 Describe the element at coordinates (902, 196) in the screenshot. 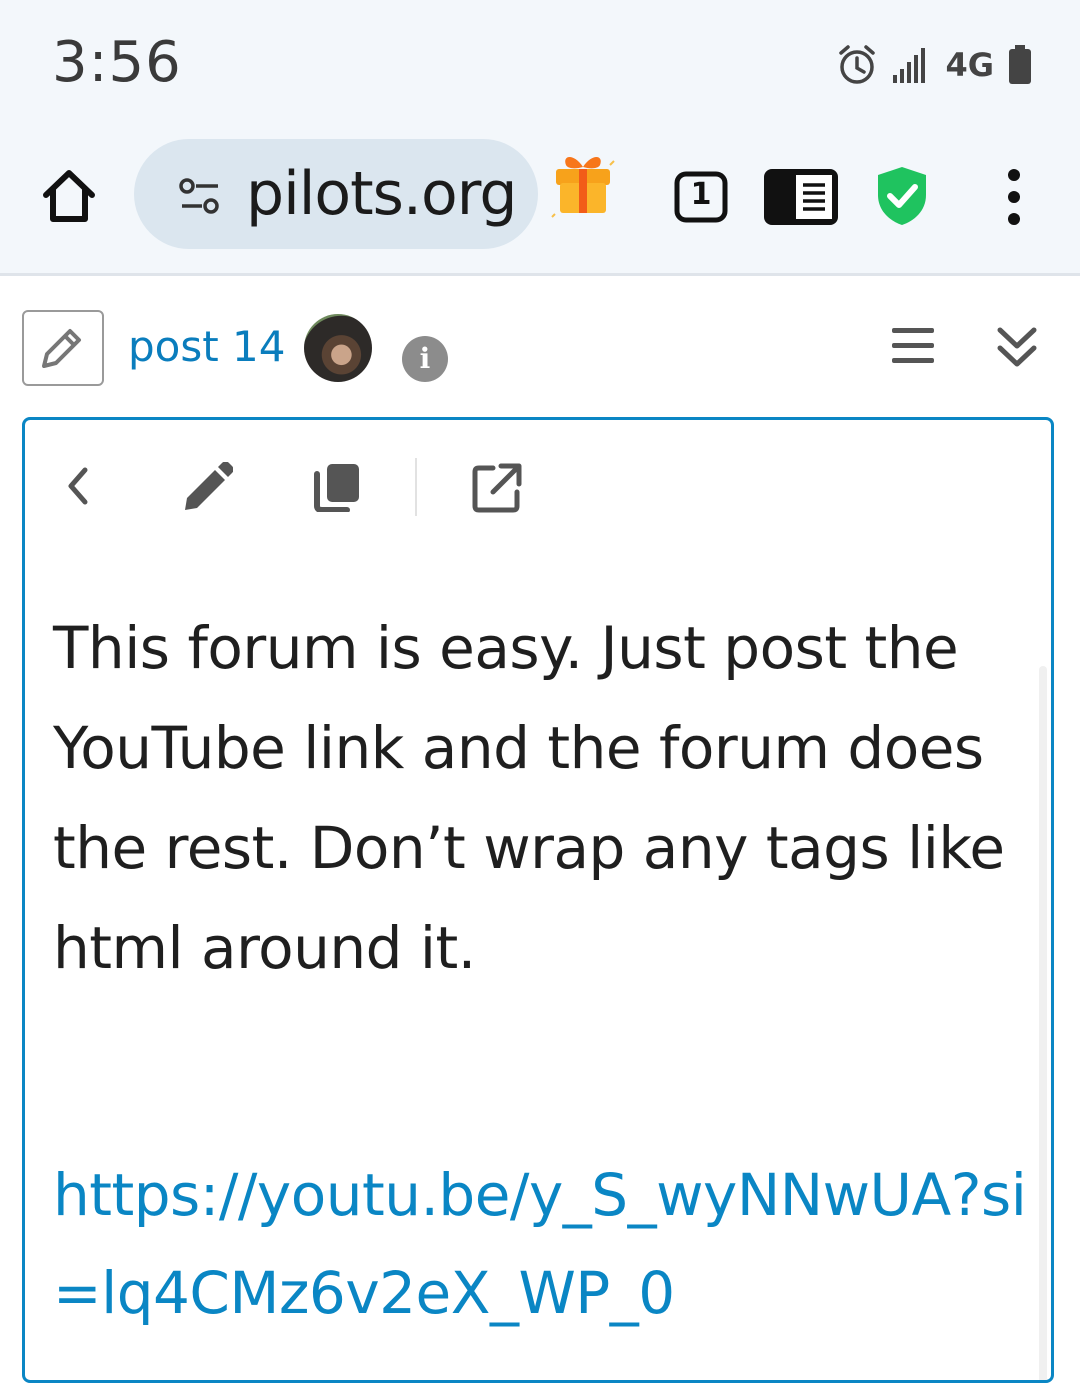

I see `shield-check-icon` at that location.